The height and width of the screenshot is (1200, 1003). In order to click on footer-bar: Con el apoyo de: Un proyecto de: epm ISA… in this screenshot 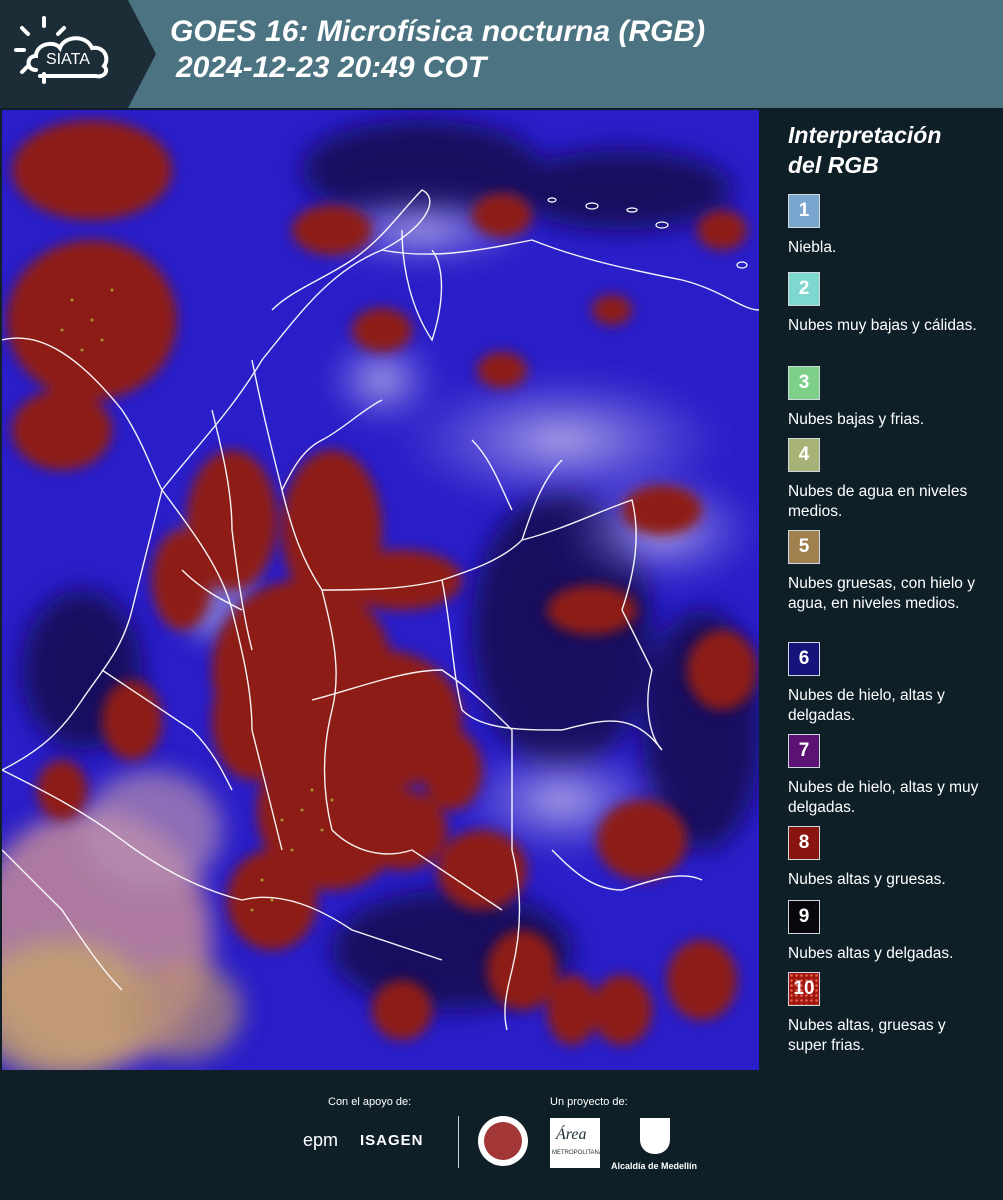, I will do `click(501, 1135)`.